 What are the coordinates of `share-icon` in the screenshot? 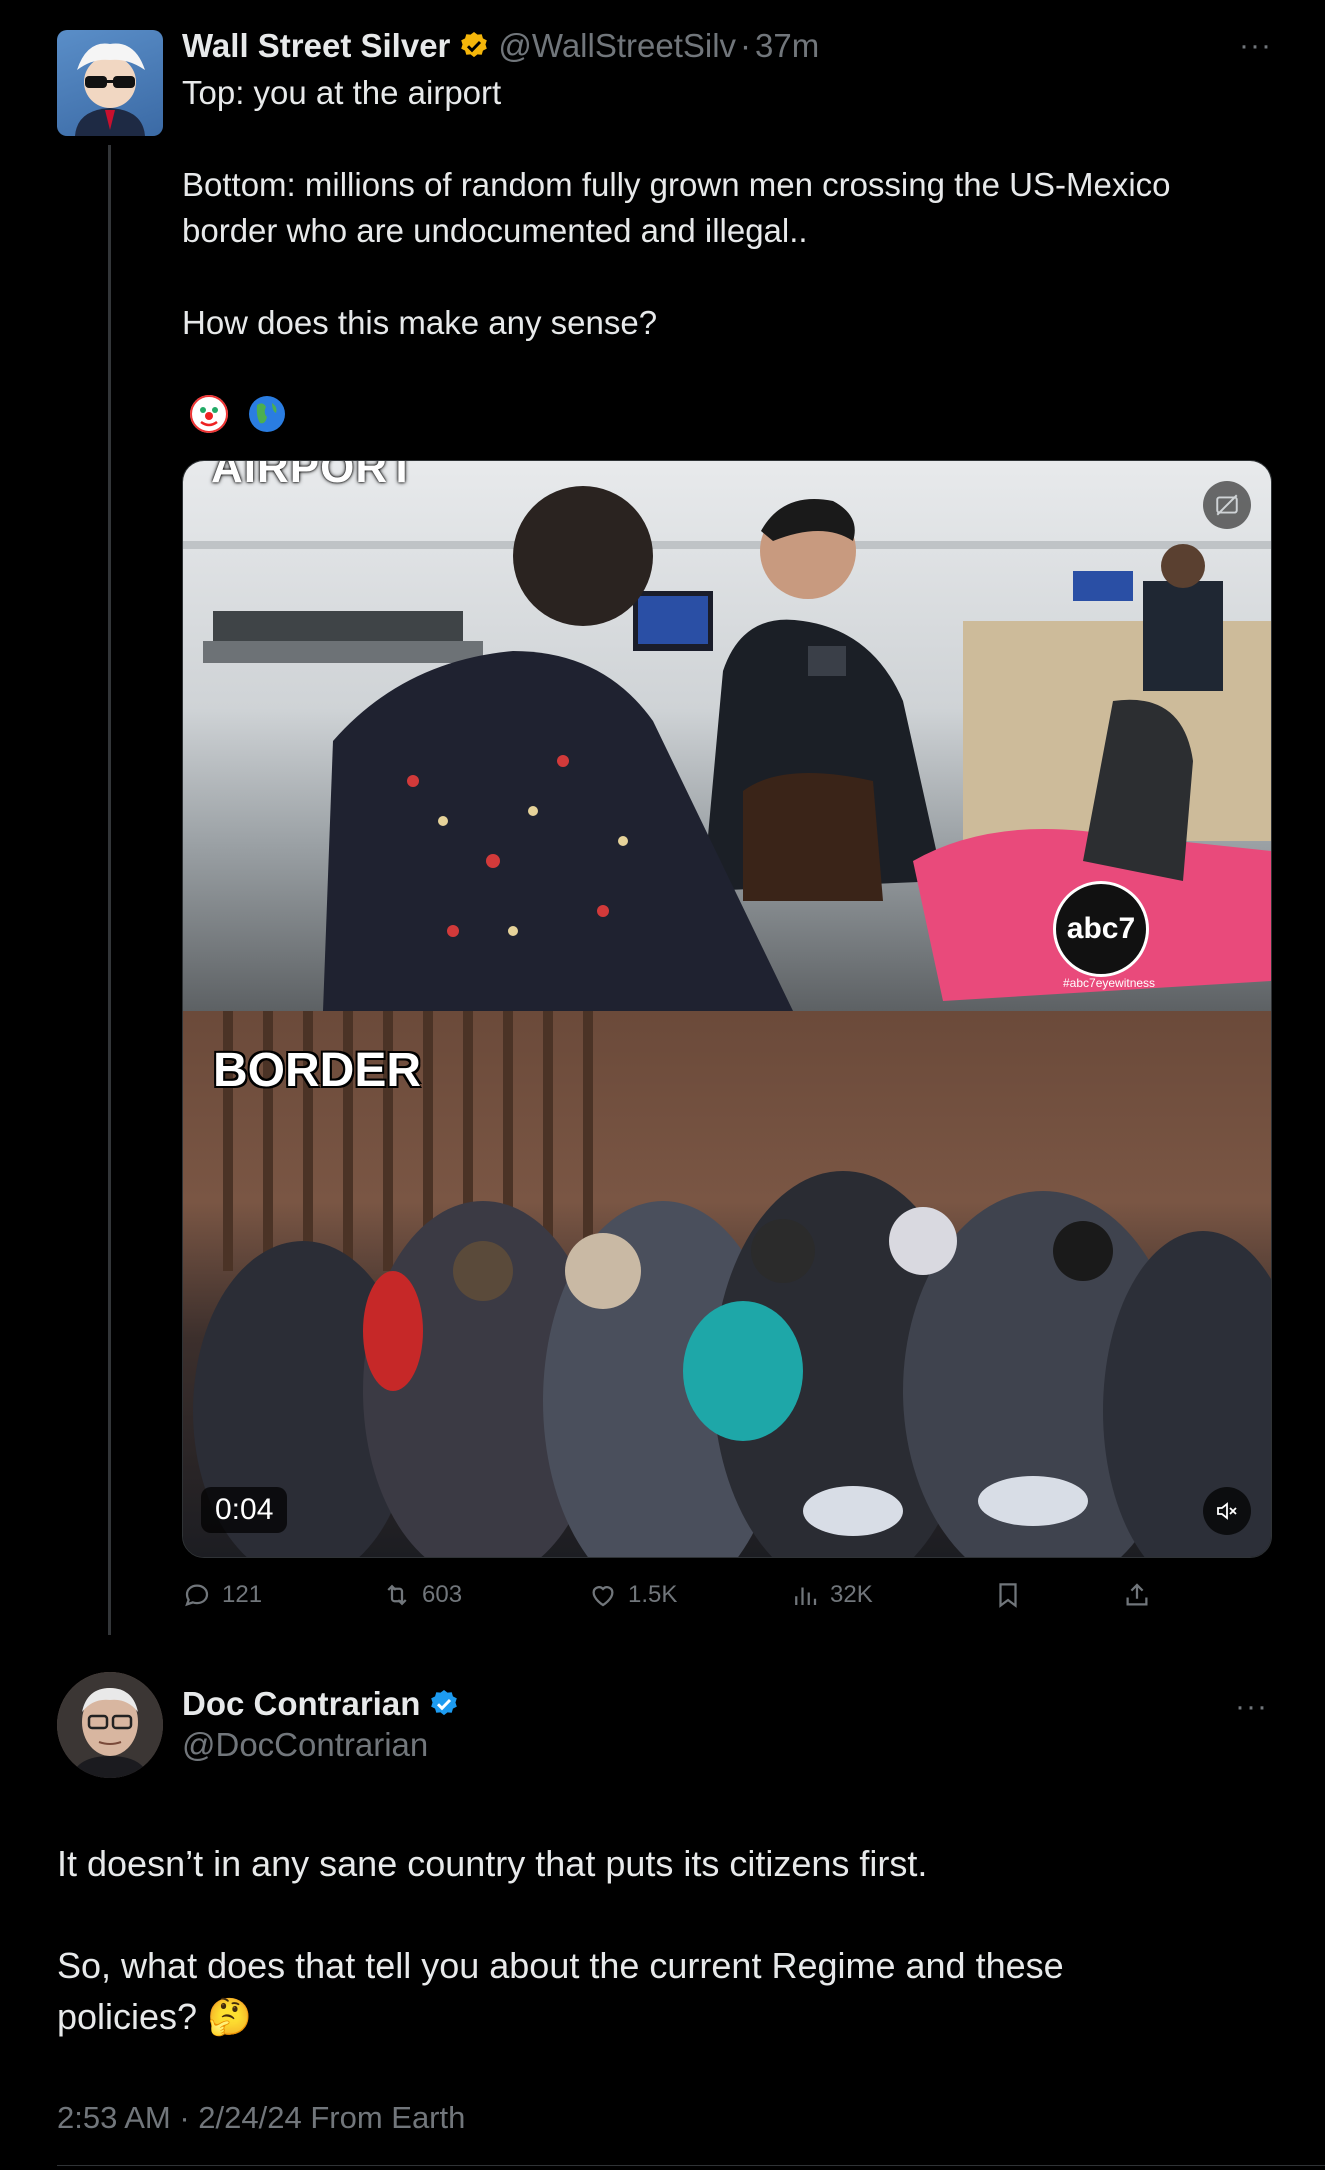 It's located at (1137, 1594).